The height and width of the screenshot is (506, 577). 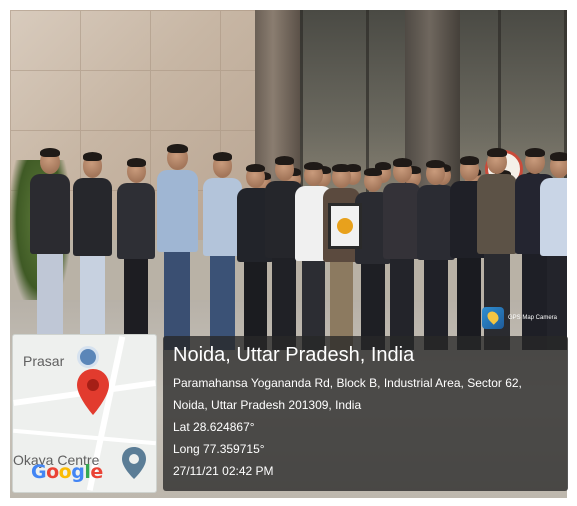 I want to click on longitude: Long 77.359715°, so click(x=219, y=449).